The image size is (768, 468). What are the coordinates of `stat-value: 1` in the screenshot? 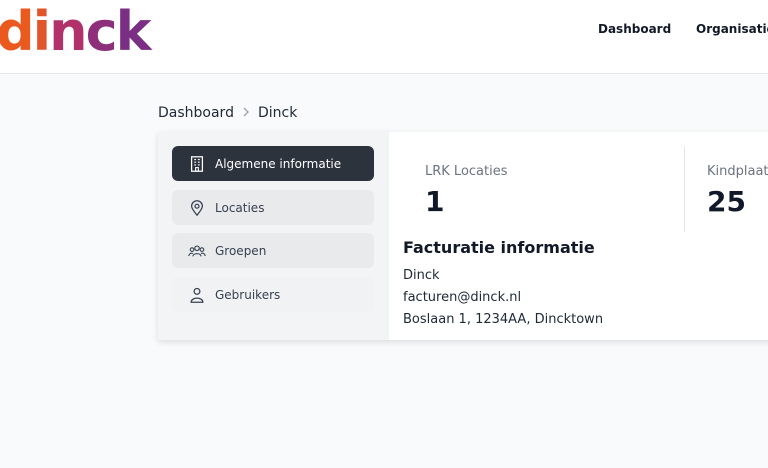 It's located at (435, 201).